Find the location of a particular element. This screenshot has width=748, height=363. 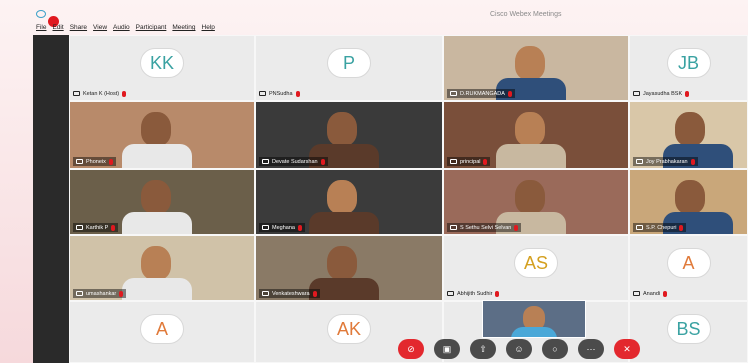

participant-name: S Sethu Selvi Selvan is located at coordinates (486, 227).